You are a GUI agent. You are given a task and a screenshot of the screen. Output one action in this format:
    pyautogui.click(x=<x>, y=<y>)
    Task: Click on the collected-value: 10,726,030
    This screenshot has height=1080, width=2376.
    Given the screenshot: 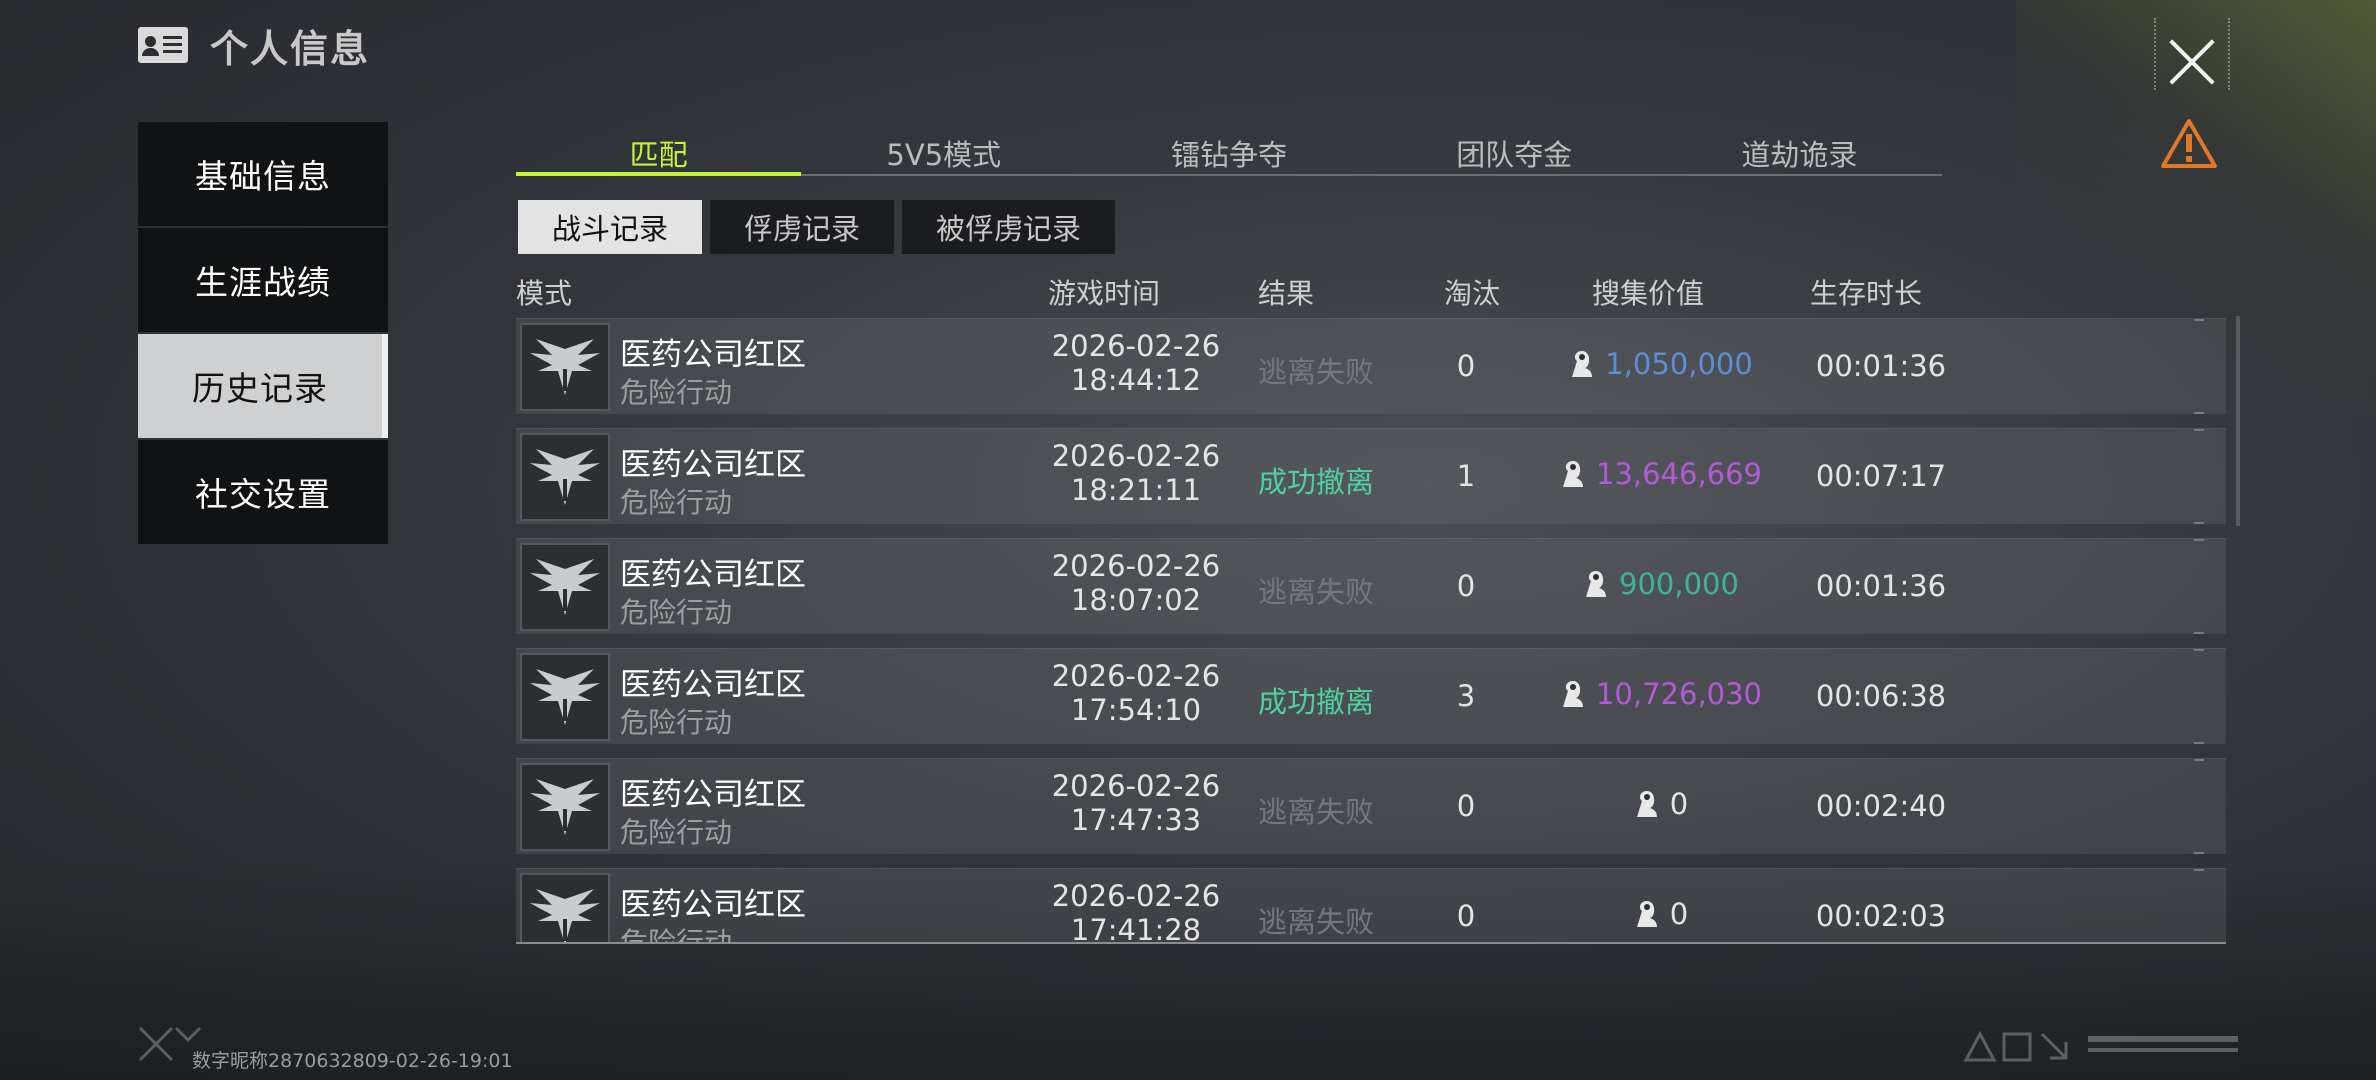 What is the action you would take?
    pyautogui.click(x=1661, y=694)
    